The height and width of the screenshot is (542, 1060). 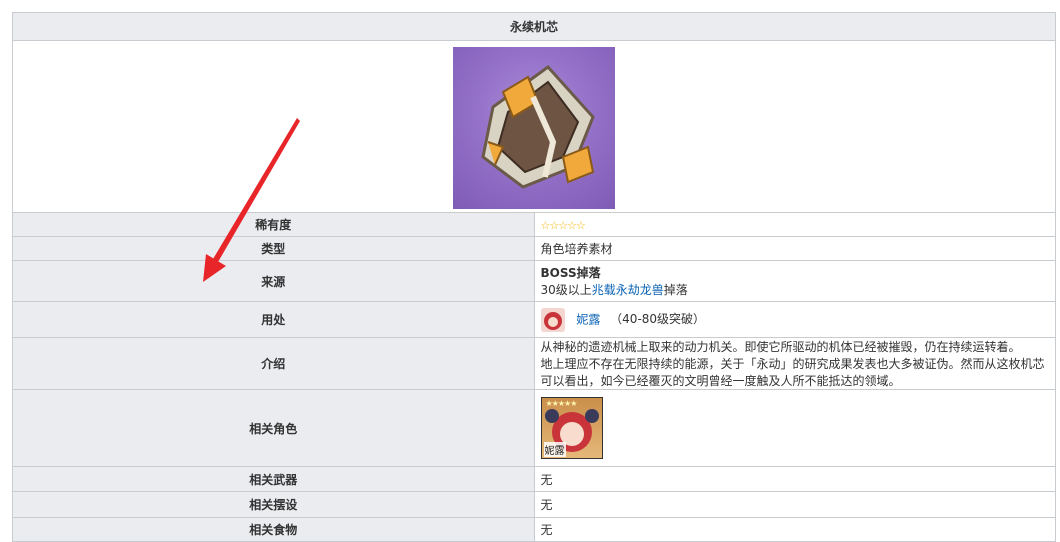 I want to click on usage-label: 用处, so click(x=273, y=319).